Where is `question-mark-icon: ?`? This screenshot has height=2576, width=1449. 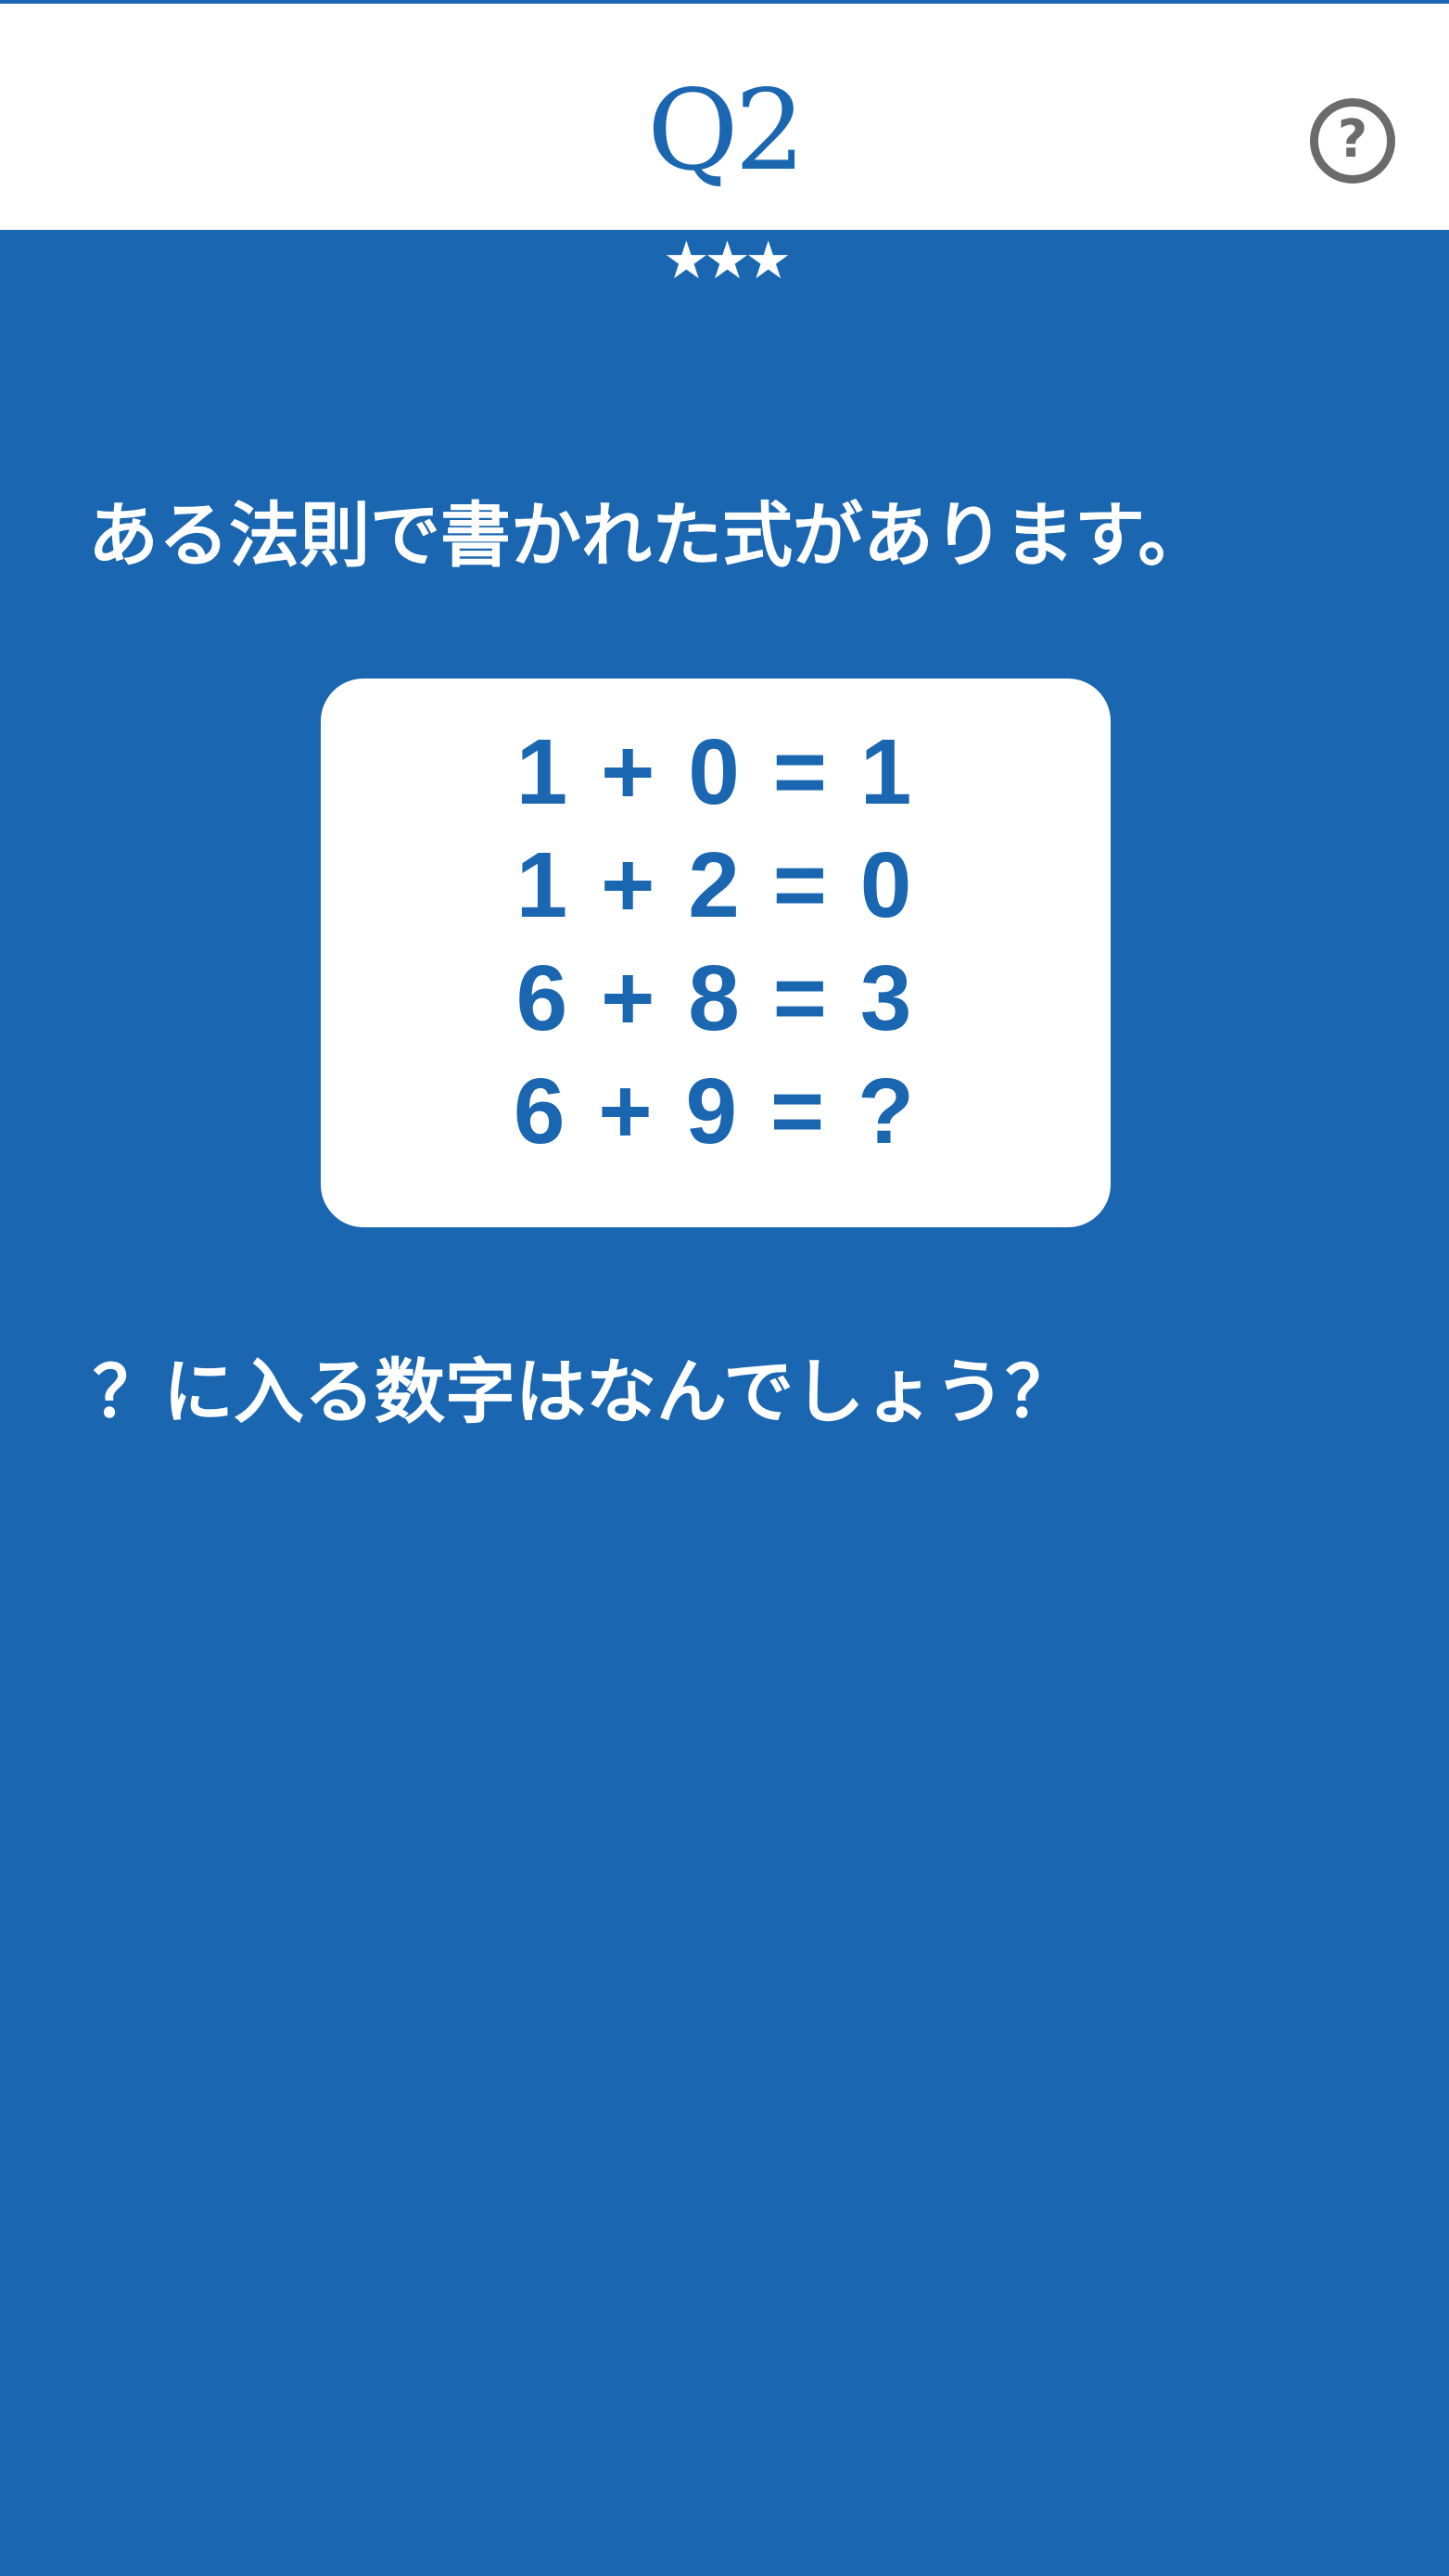
question-mark-icon: ? is located at coordinates (1352, 139).